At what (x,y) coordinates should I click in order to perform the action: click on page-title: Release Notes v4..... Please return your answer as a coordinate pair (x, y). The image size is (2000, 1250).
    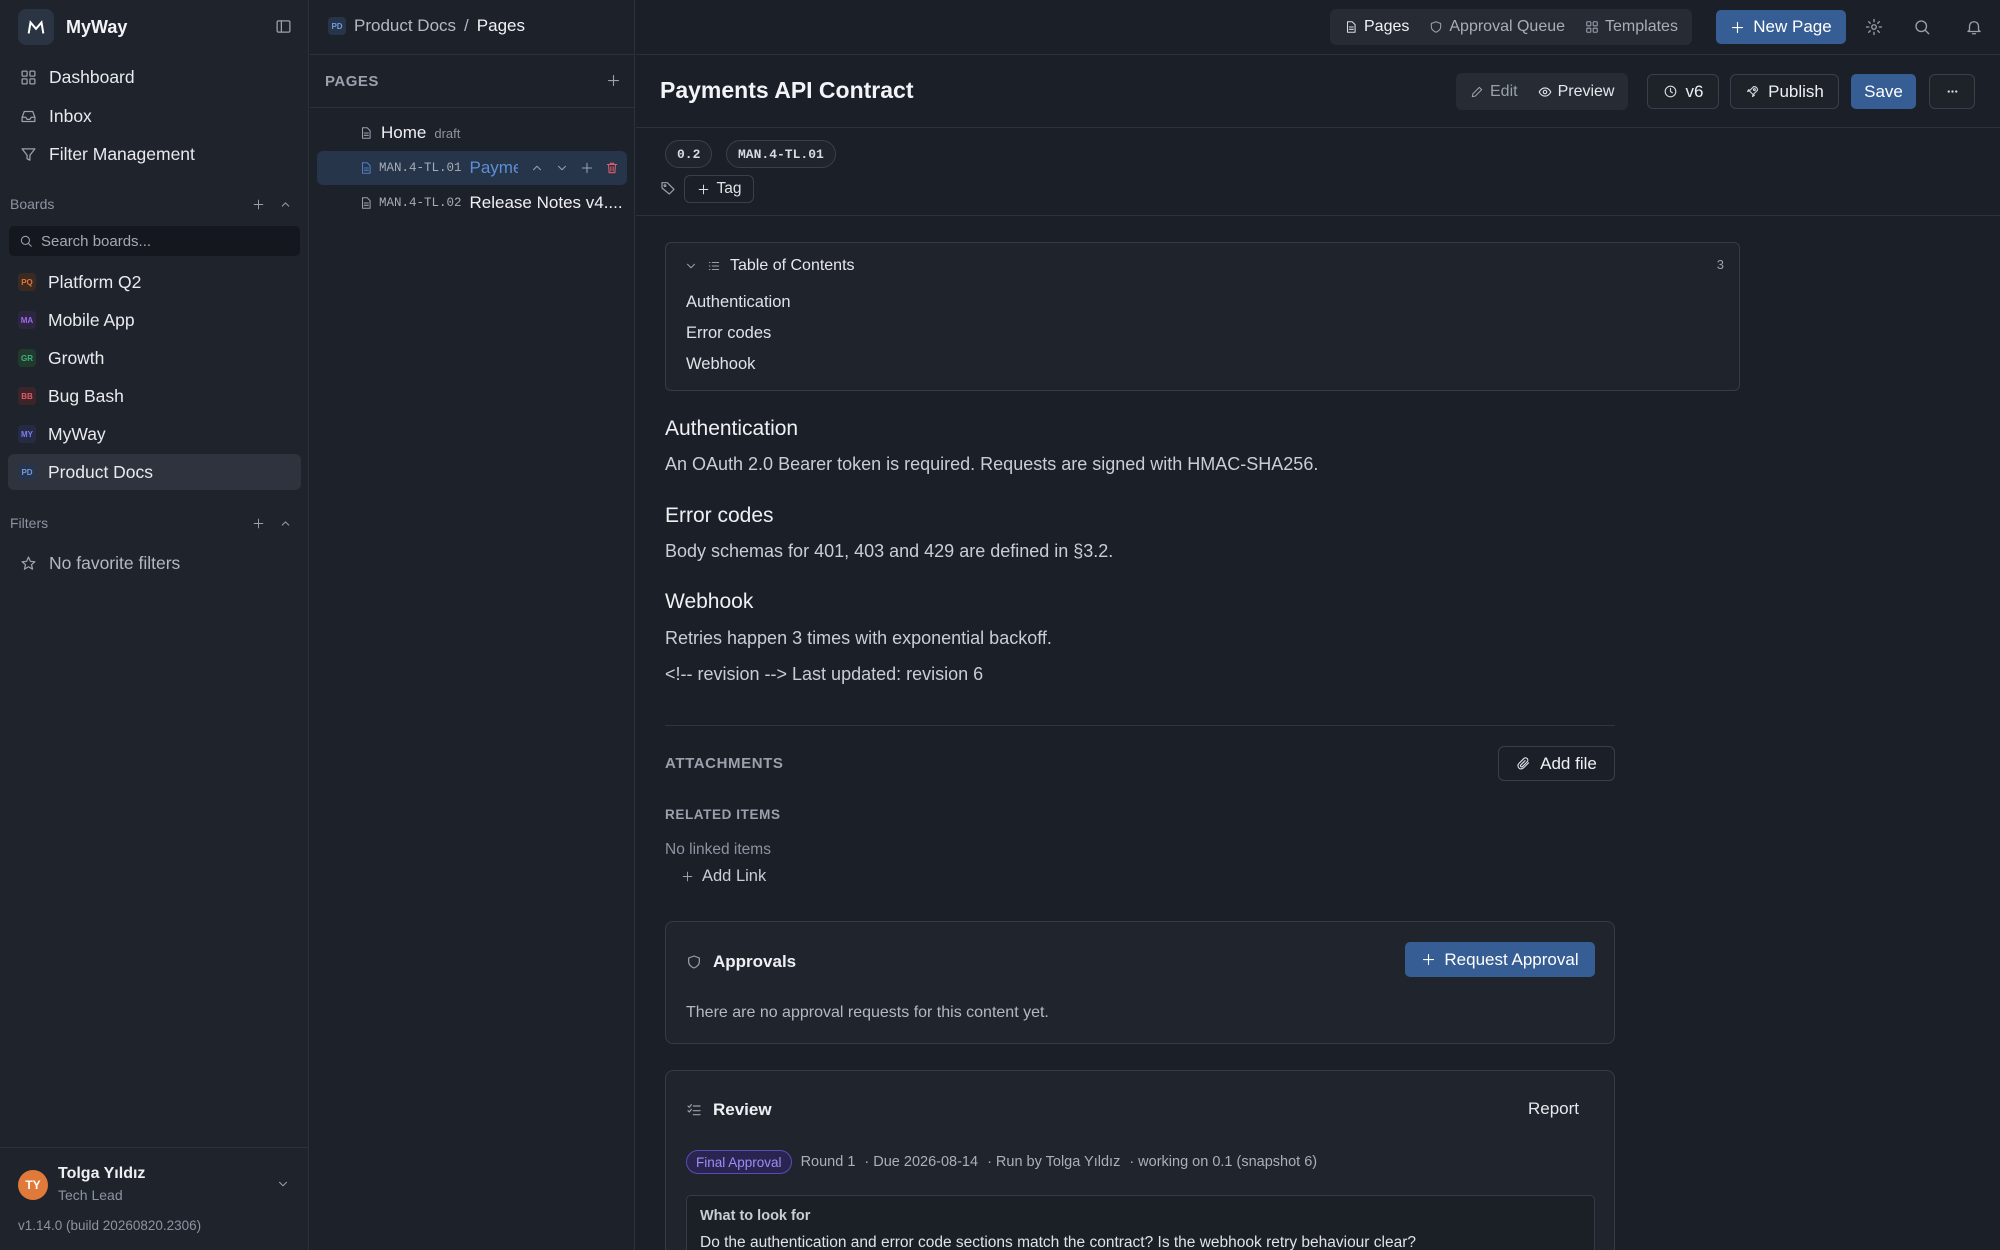
    Looking at the image, I should click on (546, 202).